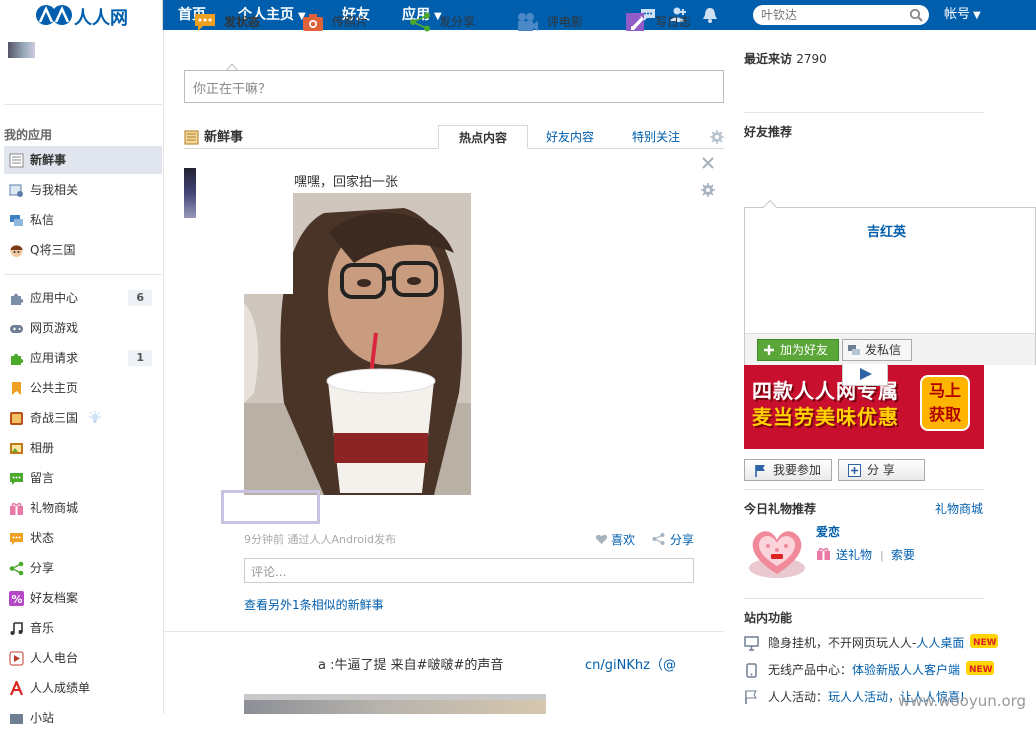 The image size is (1036, 732). What do you see at coordinates (83, 418) in the screenshot?
I see `sidebar-item-qizhan: 奇战三国` at bounding box center [83, 418].